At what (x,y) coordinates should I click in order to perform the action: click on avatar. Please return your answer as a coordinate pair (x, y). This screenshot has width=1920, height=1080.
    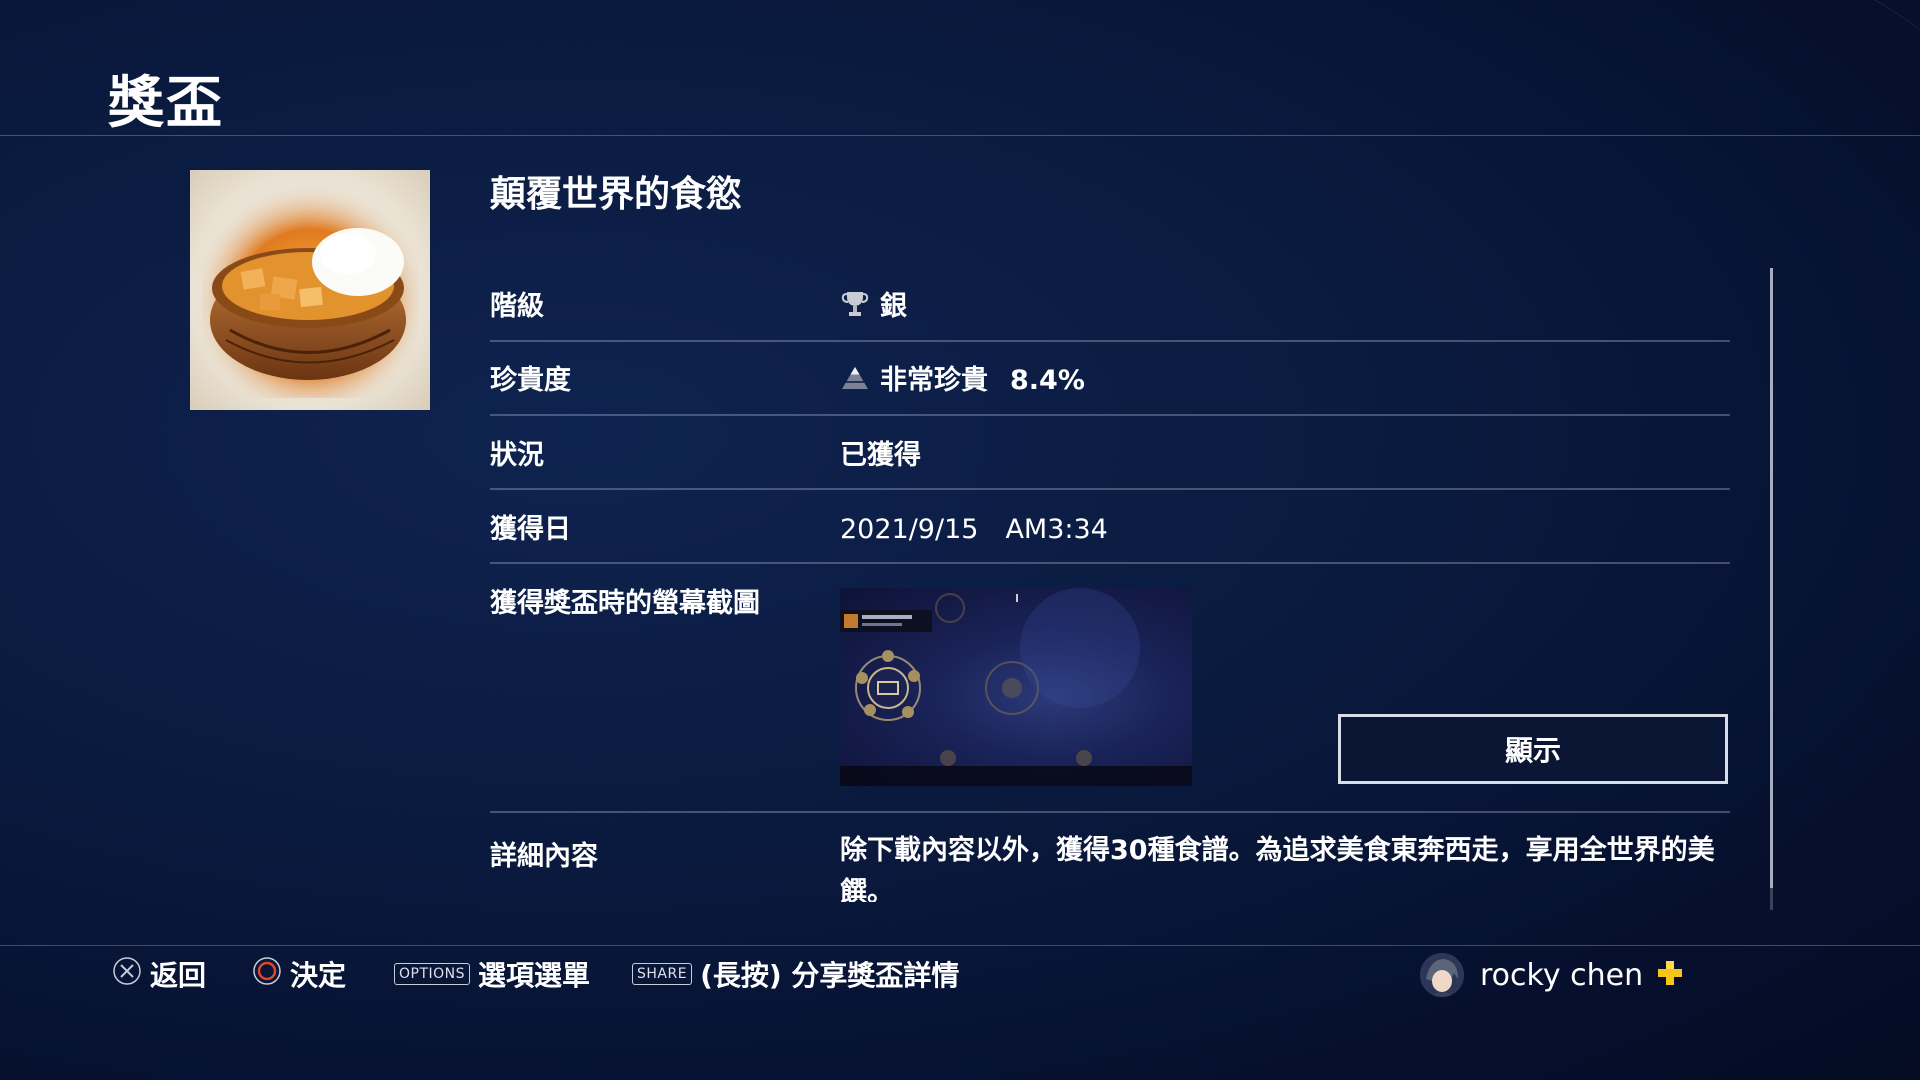
    Looking at the image, I should click on (1442, 975).